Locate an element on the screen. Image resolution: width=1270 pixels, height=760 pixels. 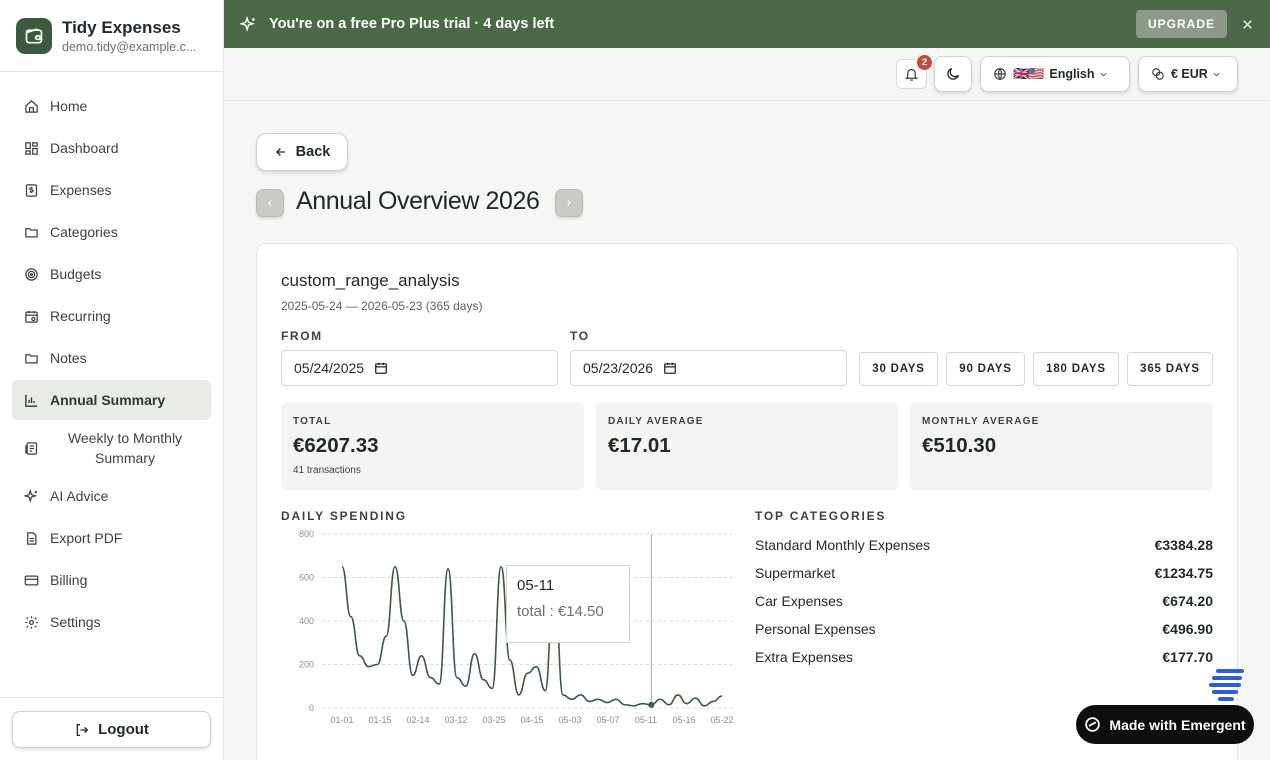
emergent-logo-icon is located at coordinates (1226, 685).